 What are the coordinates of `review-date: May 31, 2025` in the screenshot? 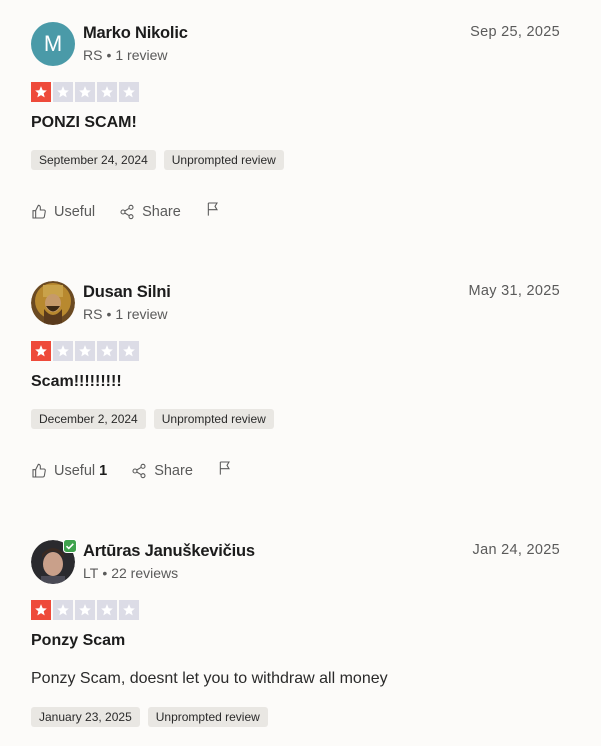 It's located at (514, 291).